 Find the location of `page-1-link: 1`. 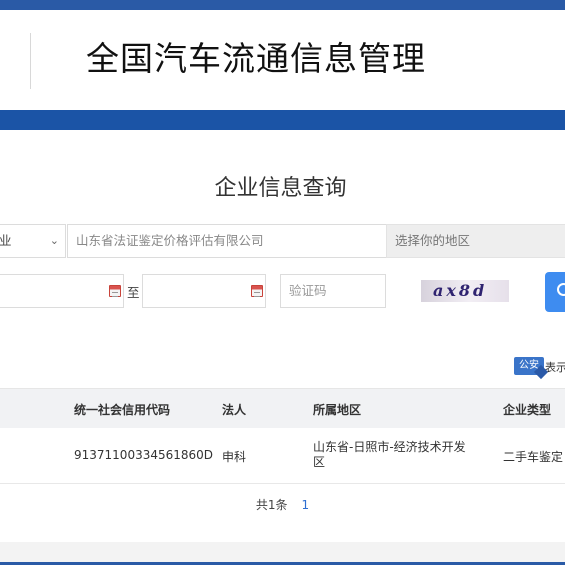

page-1-link: 1 is located at coordinates (306, 505).